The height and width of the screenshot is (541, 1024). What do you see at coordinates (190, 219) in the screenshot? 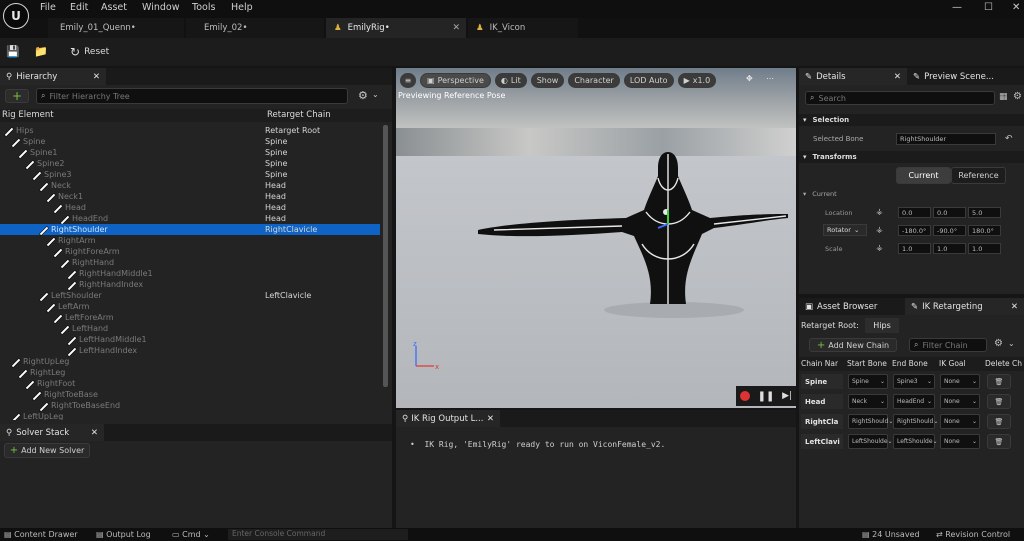
I see `tree-row: HeadEnd Head` at bounding box center [190, 219].